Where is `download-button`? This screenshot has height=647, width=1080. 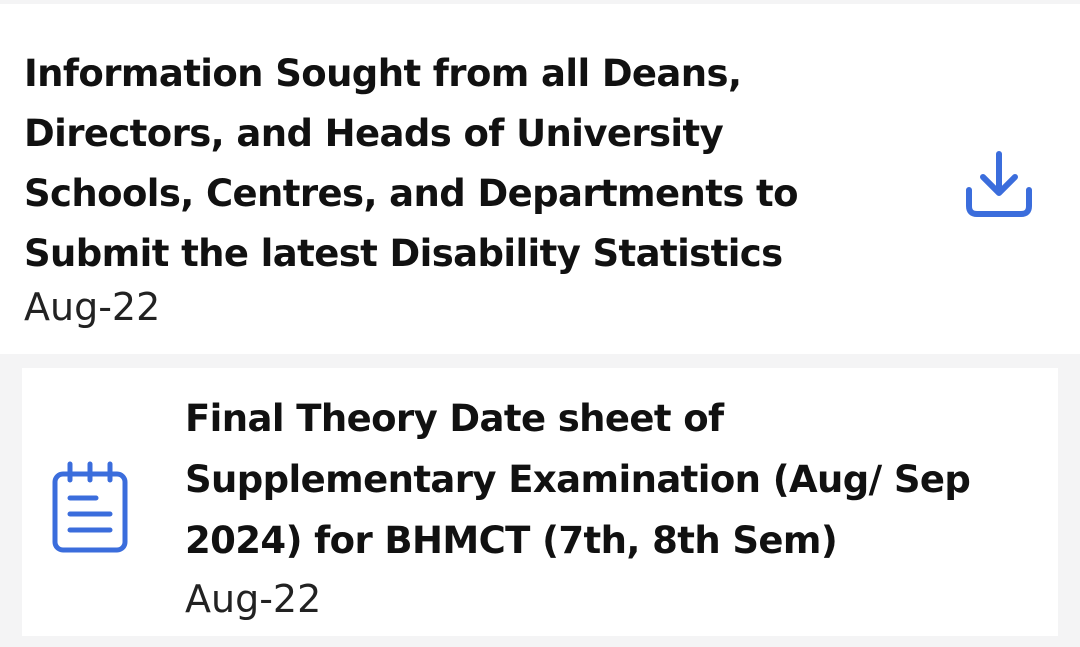 download-button is located at coordinates (999, 184).